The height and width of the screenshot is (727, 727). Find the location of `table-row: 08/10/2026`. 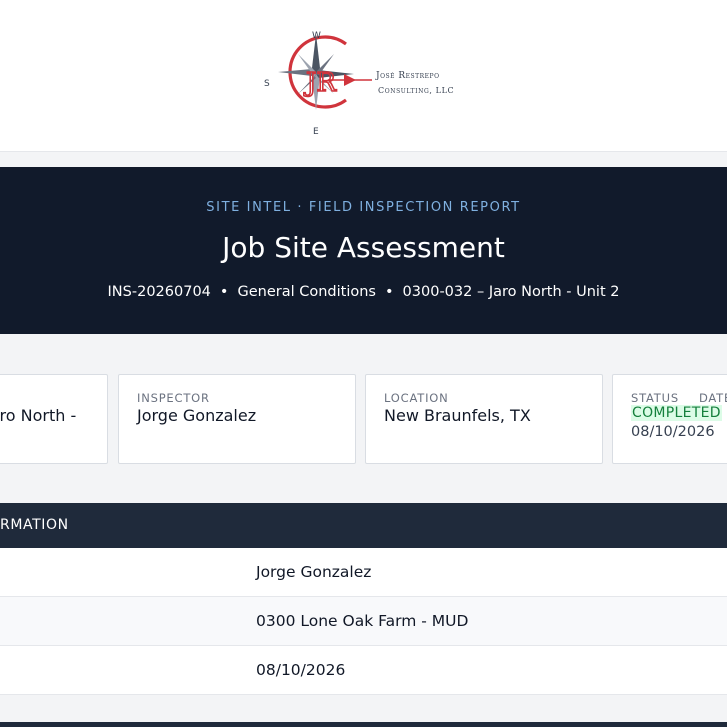

table-row: 08/10/2026 is located at coordinates (363, 670).